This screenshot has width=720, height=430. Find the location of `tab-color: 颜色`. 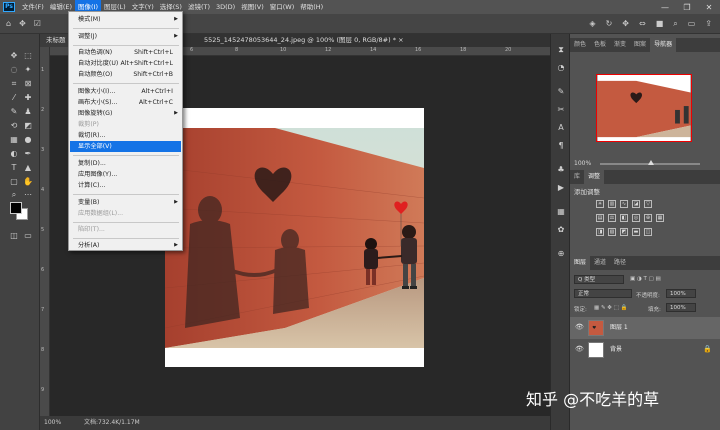

tab-color: 颜色 is located at coordinates (580, 45).